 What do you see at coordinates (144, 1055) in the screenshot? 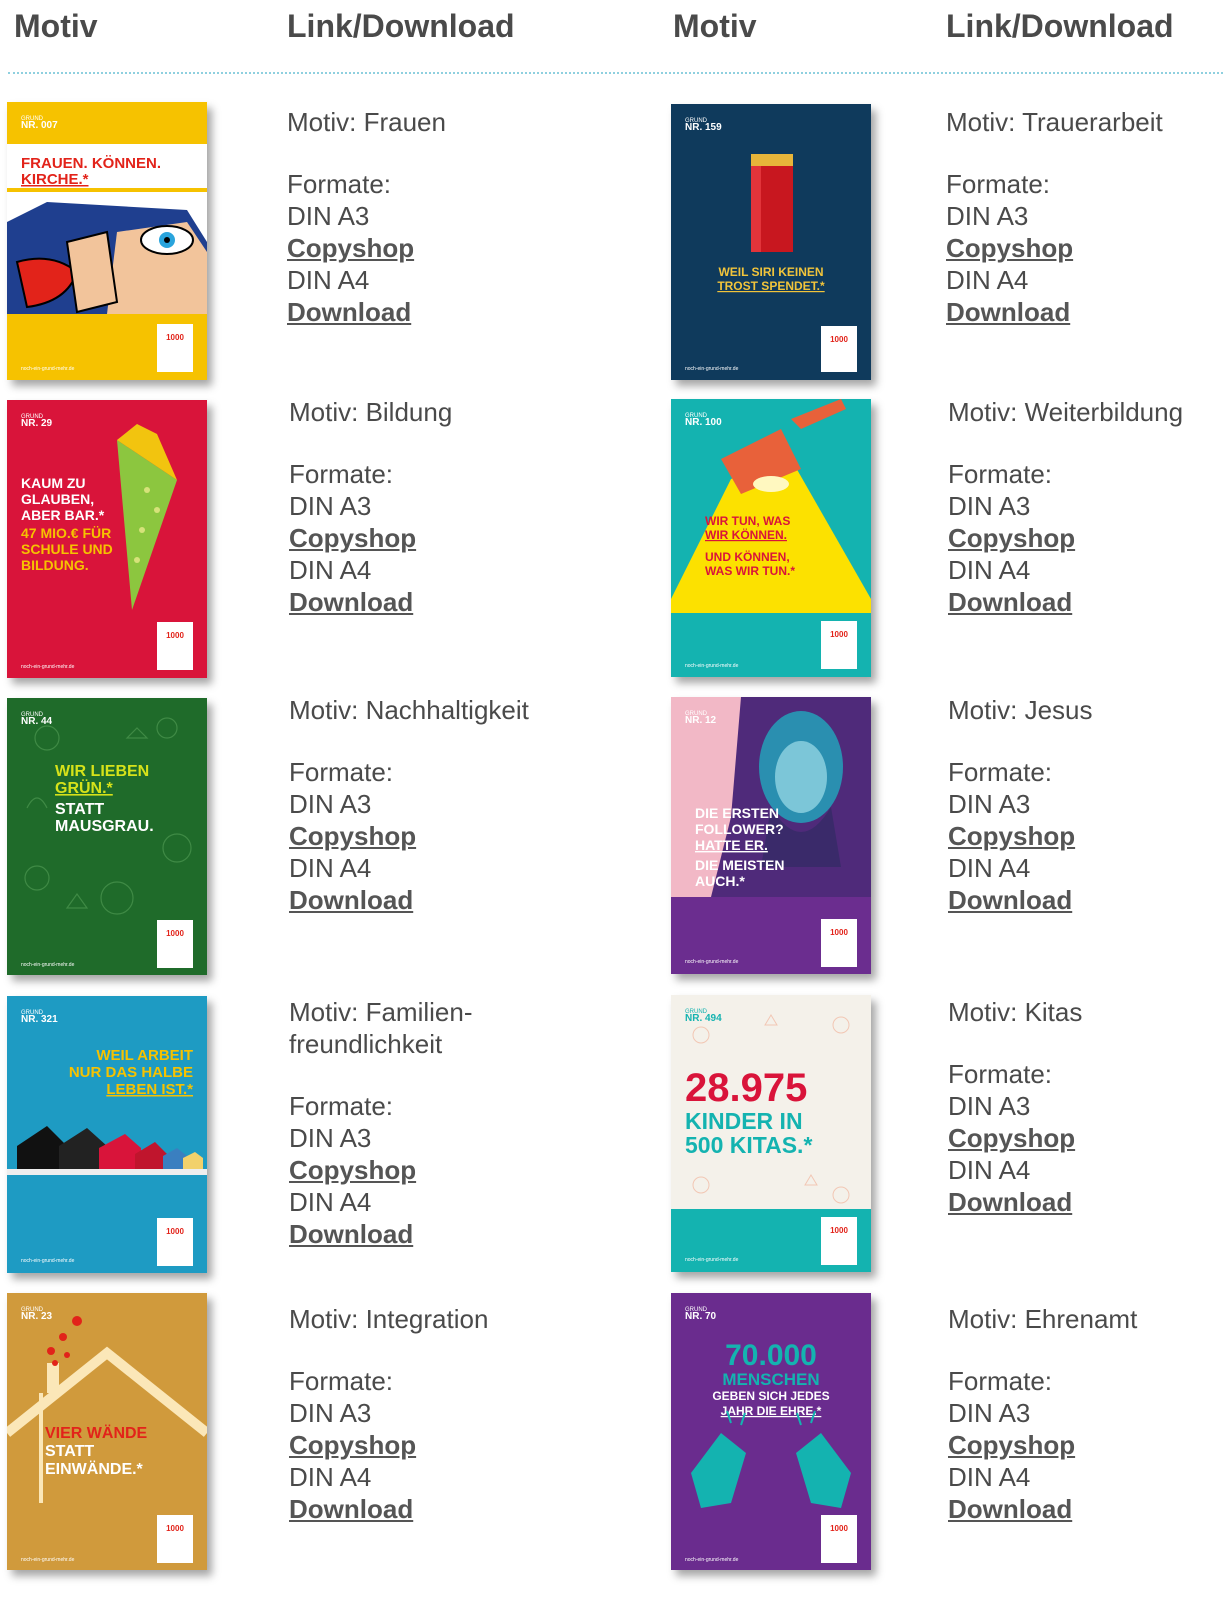
I see `svg-text: WEIL ARBEIT` at bounding box center [144, 1055].